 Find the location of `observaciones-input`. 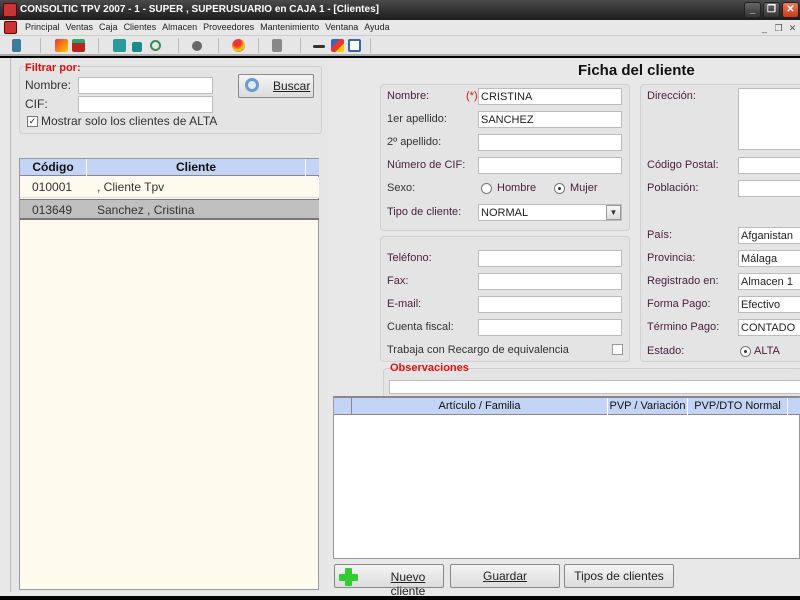

observaciones-input is located at coordinates (594, 387).